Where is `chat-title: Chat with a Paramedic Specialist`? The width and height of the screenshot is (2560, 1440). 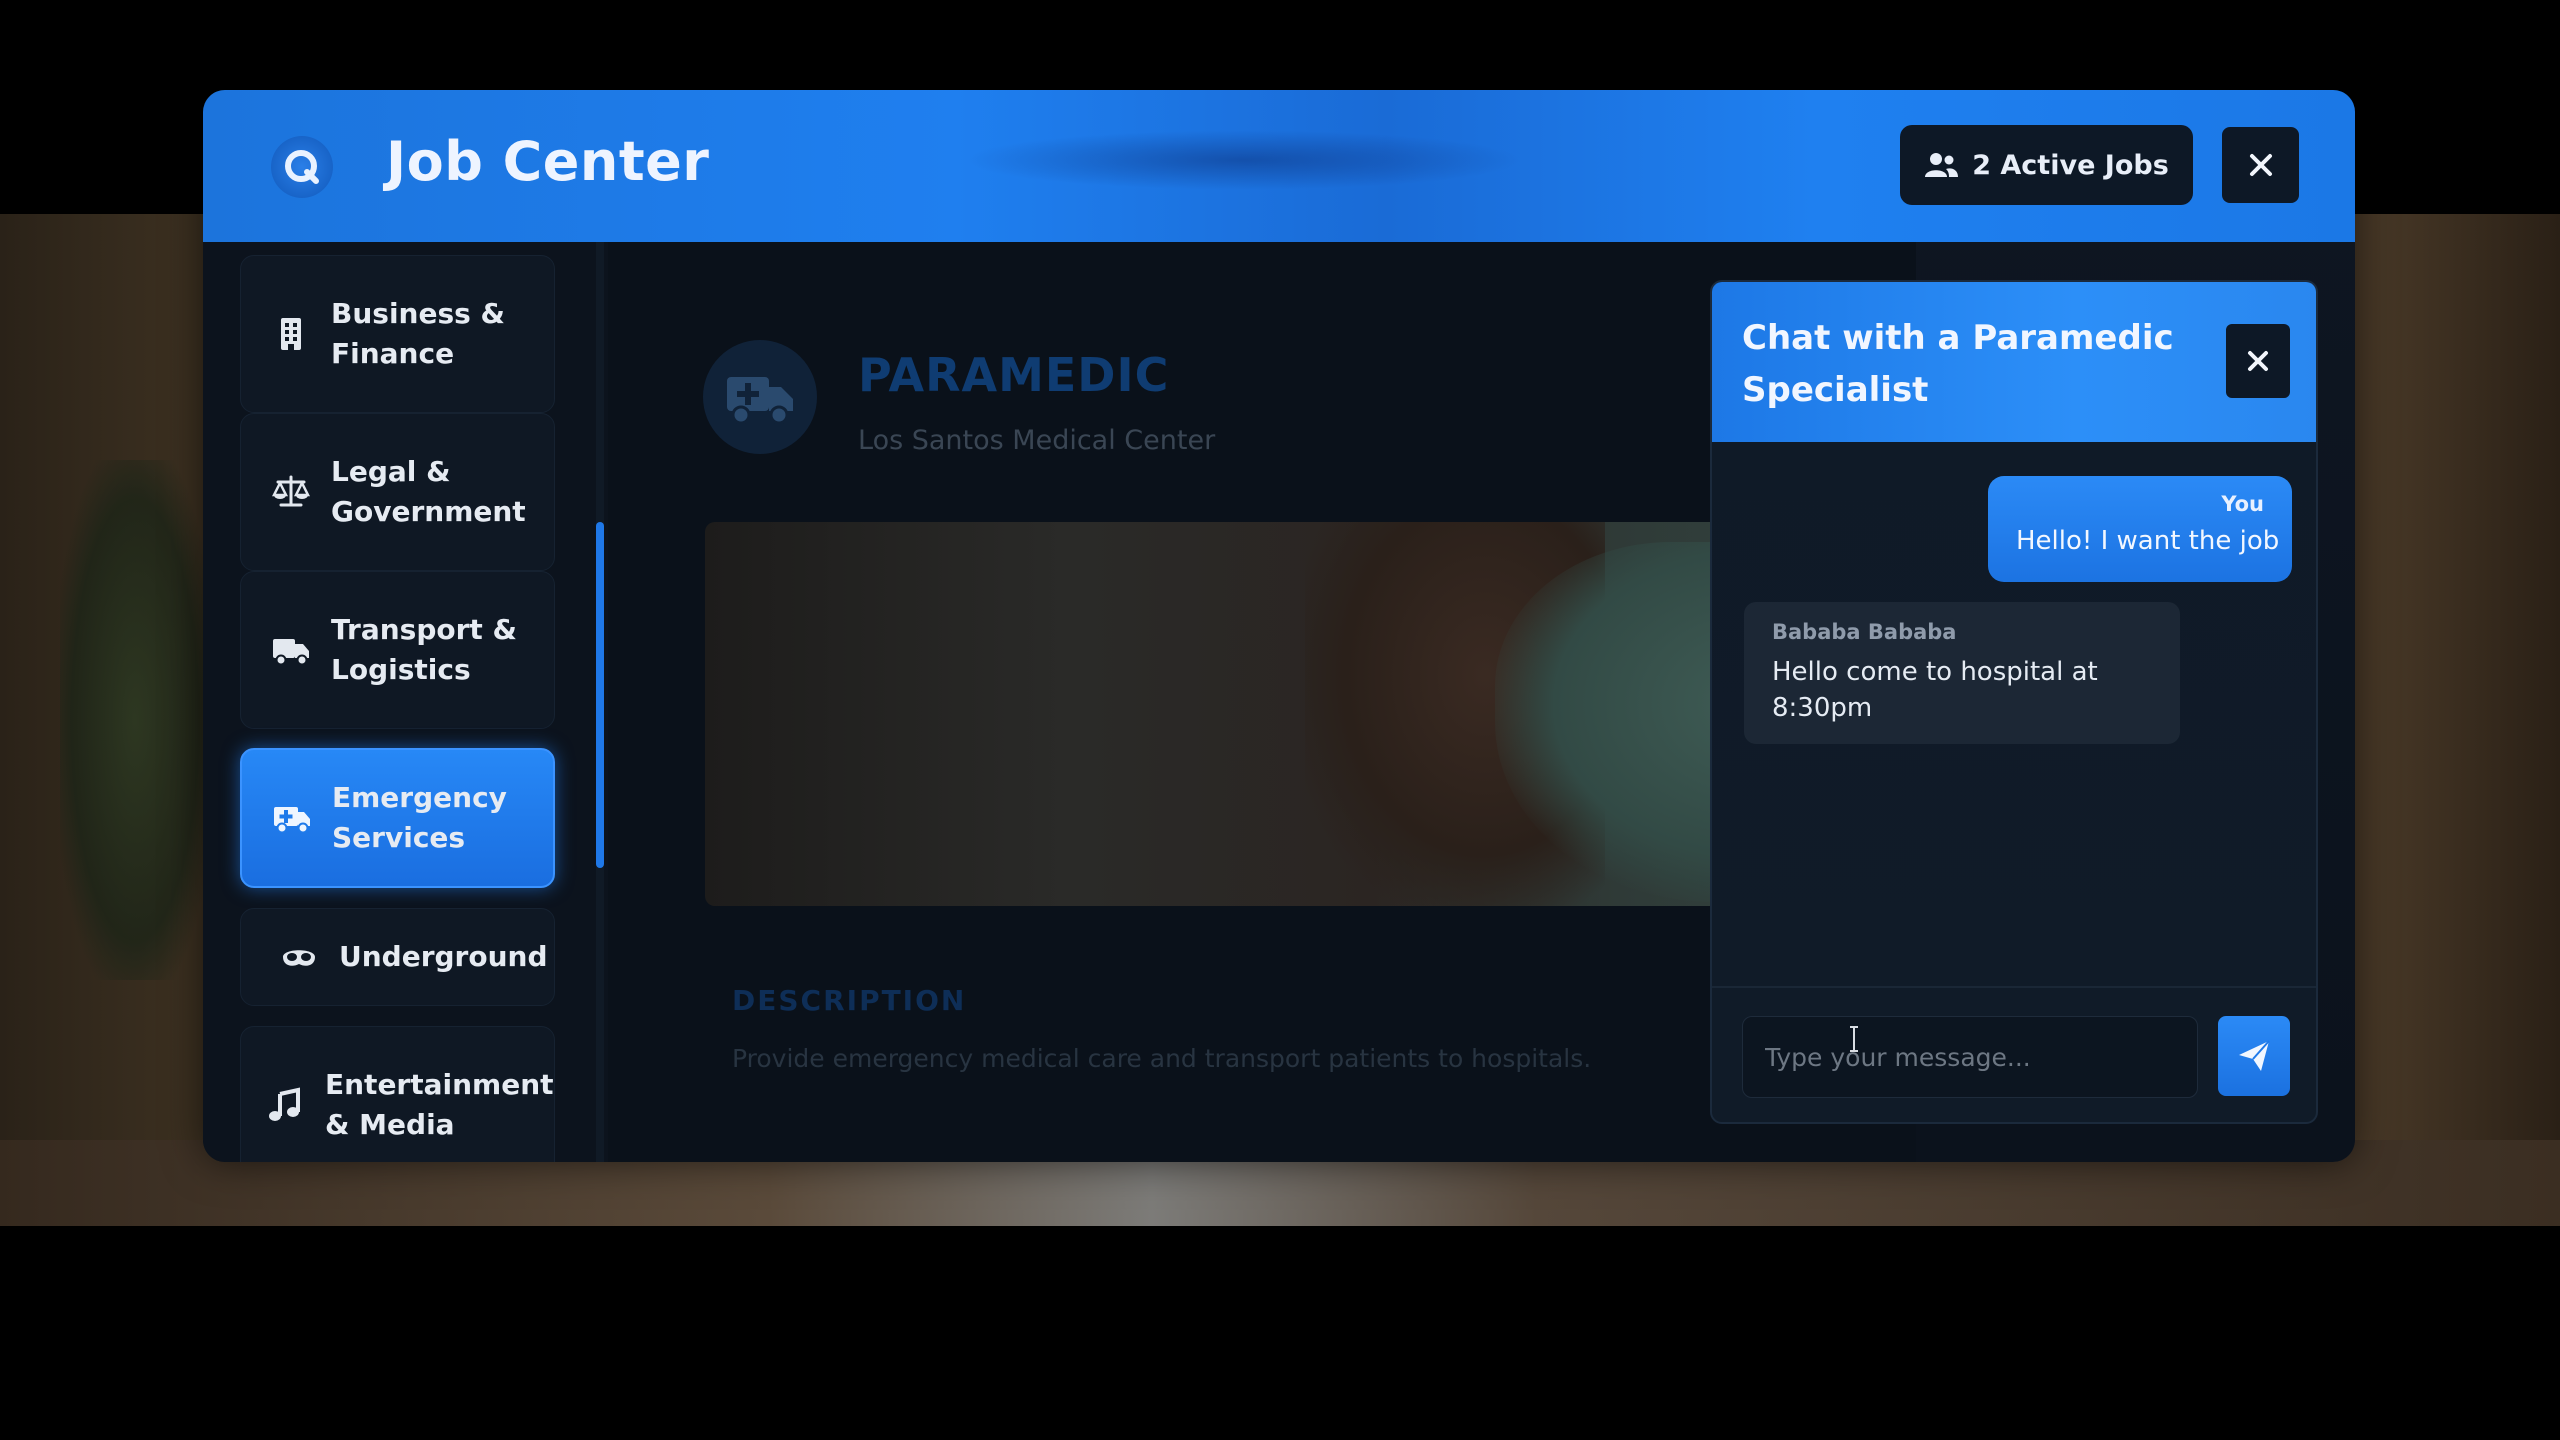 chat-title: Chat with a Paramedic Specialist is located at coordinates (1958, 364).